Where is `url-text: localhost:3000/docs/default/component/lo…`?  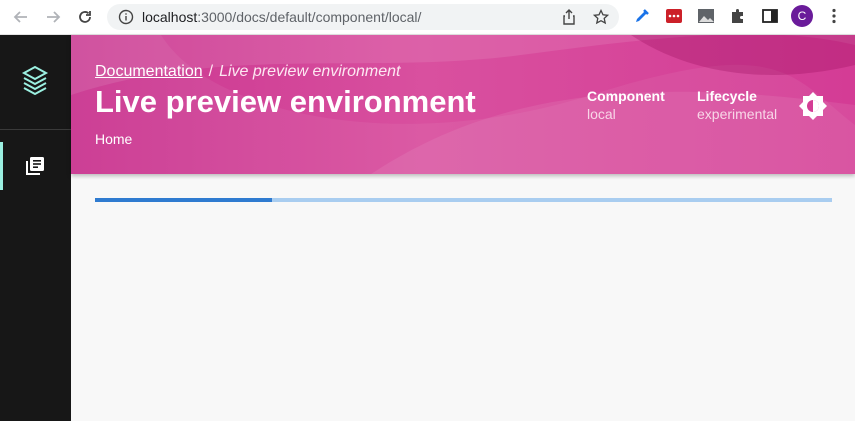 url-text: localhost:3000/docs/default/component/lo… is located at coordinates (281, 17).